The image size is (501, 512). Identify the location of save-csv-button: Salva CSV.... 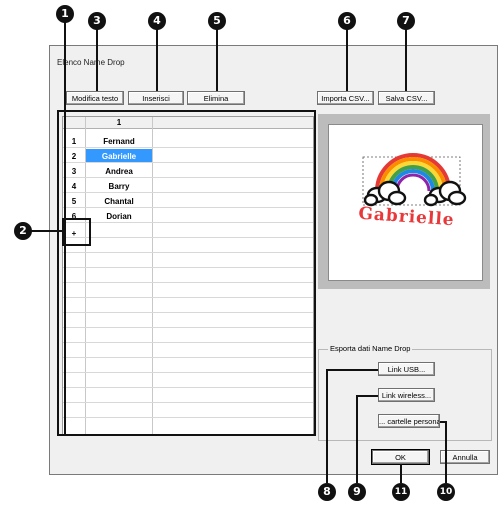
(406, 98).